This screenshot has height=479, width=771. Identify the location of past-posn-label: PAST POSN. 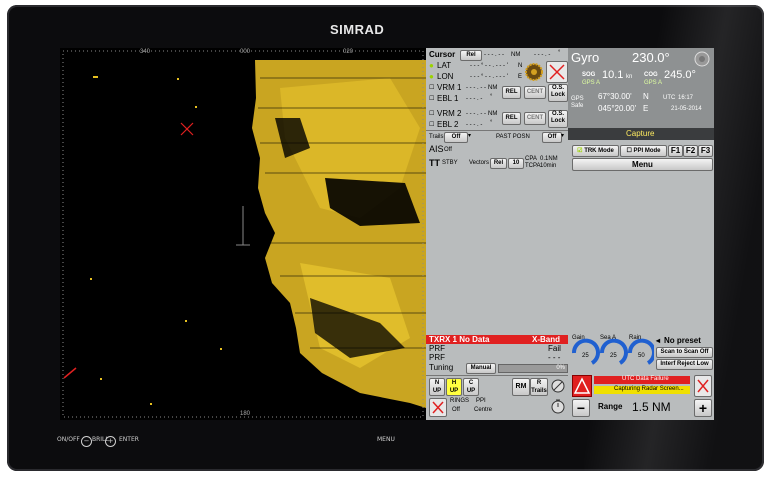
(513, 137).